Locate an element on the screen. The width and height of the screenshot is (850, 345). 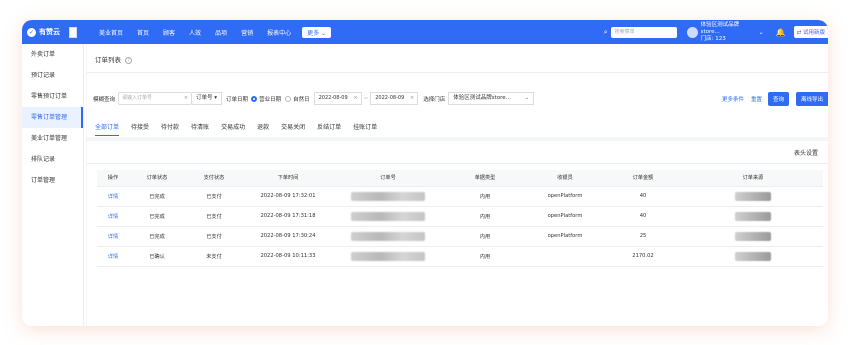
sidebar-item-order-management: 订单管理 is located at coordinates (52, 180).